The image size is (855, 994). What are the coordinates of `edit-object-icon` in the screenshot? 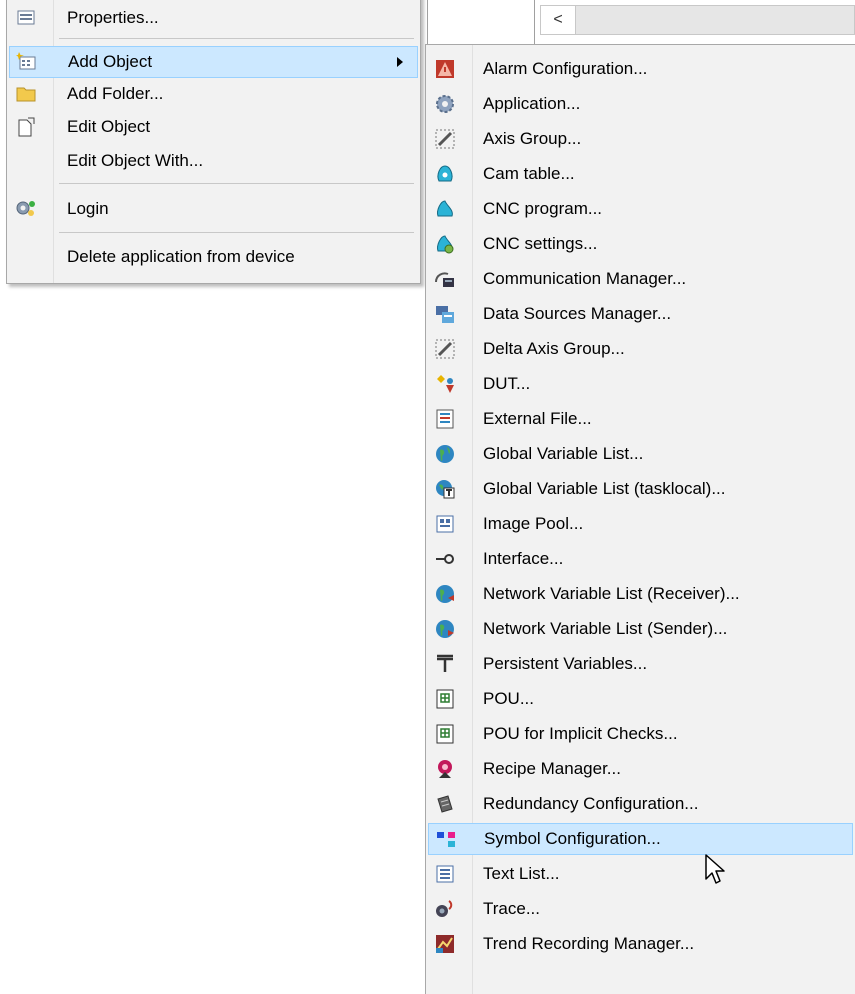 It's located at (26, 127).